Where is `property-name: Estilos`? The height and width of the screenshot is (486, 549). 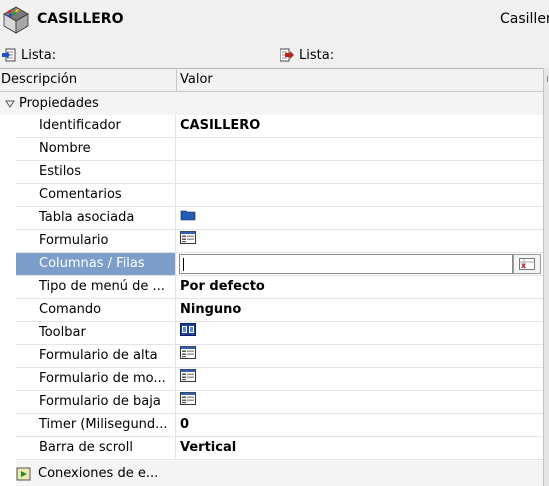
property-name: Estilos is located at coordinates (96, 172).